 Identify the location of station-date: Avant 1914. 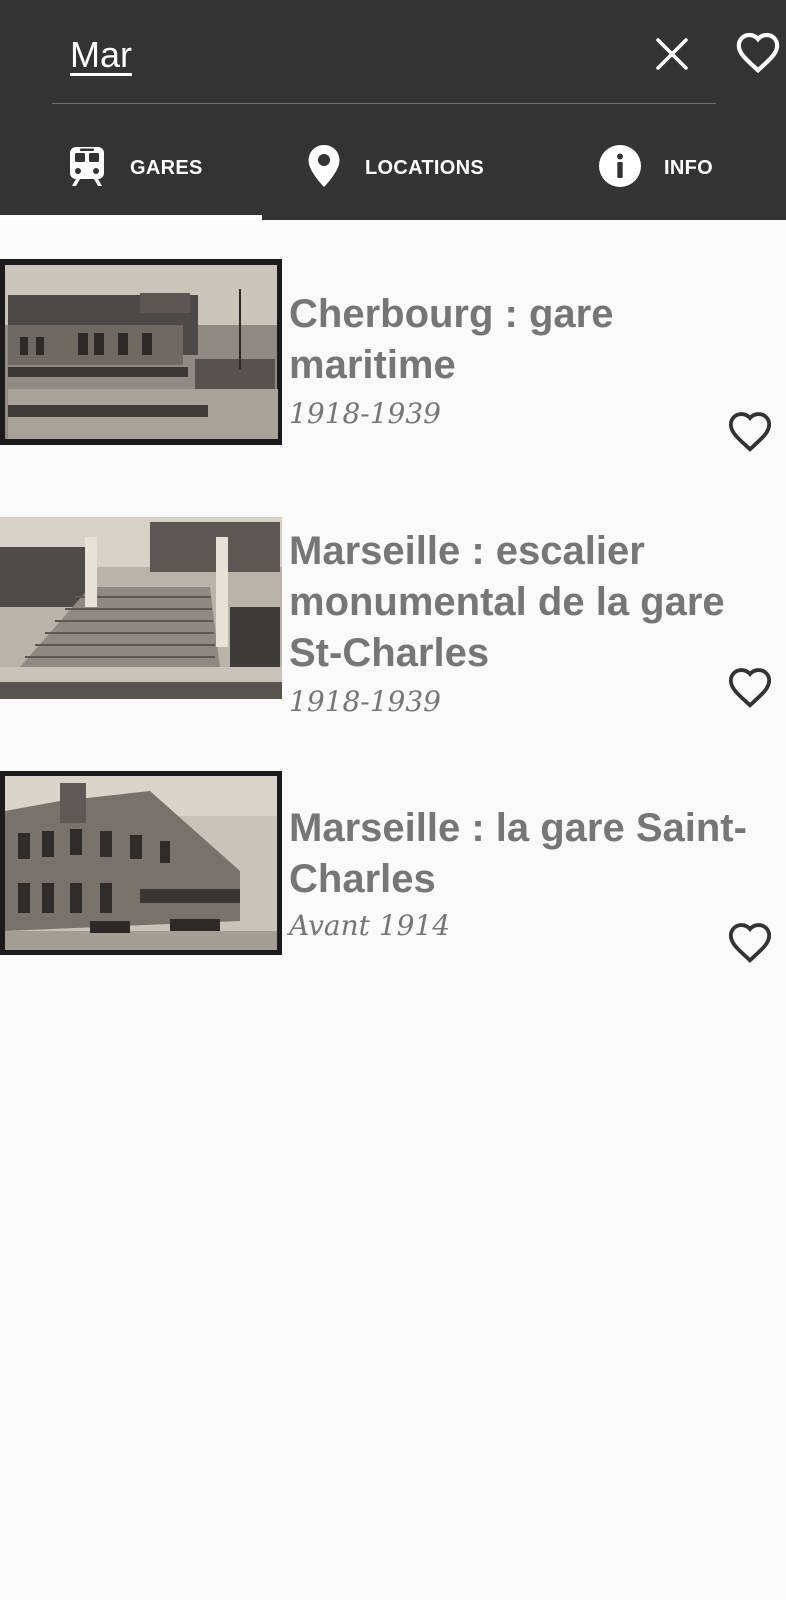
(370, 925).